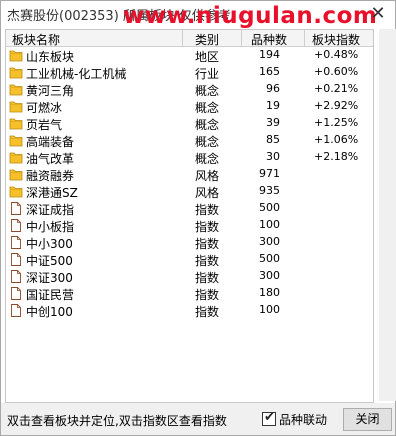  What do you see at coordinates (269, 190) in the screenshot?
I see `sector-count: 935` at bounding box center [269, 190].